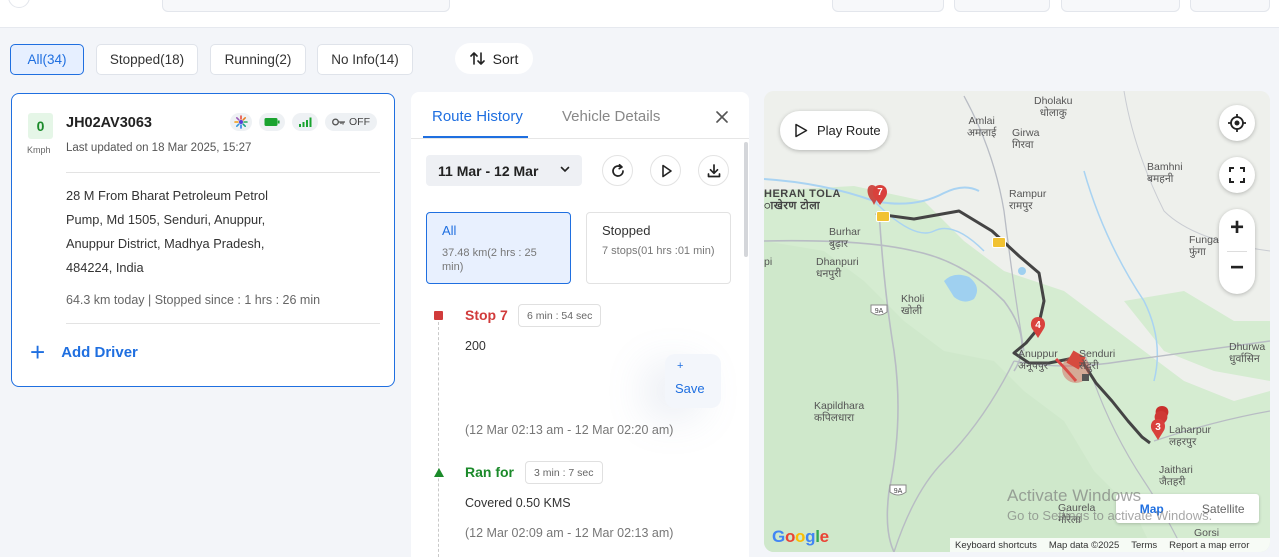 The height and width of the screenshot is (557, 1279). Describe the element at coordinates (1176, 476) in the screenshot. I see `place-jaithari: Jaithari जैतहरी` at that location.